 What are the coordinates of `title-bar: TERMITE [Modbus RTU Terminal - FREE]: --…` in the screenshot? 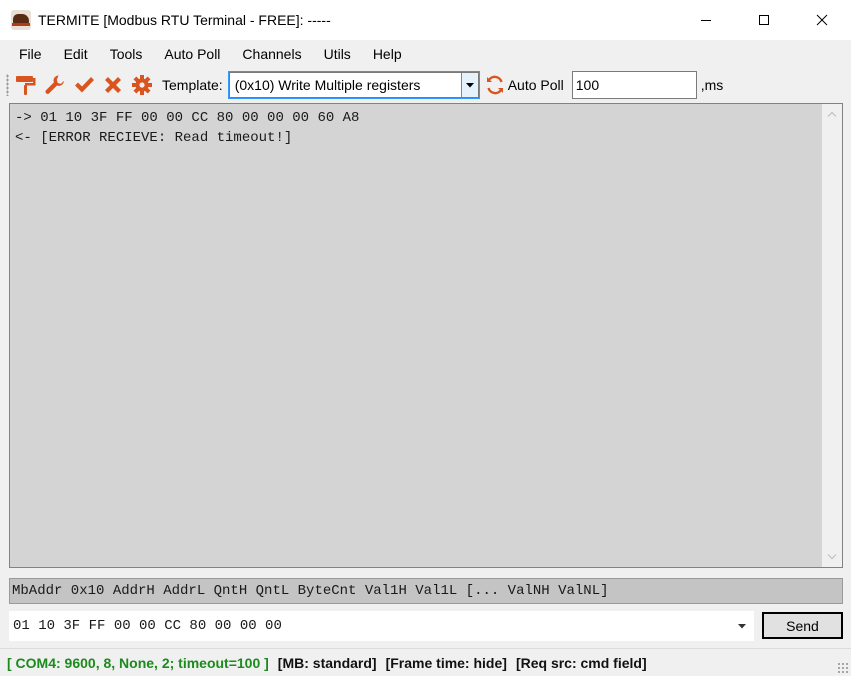 It's located at (425, 20).